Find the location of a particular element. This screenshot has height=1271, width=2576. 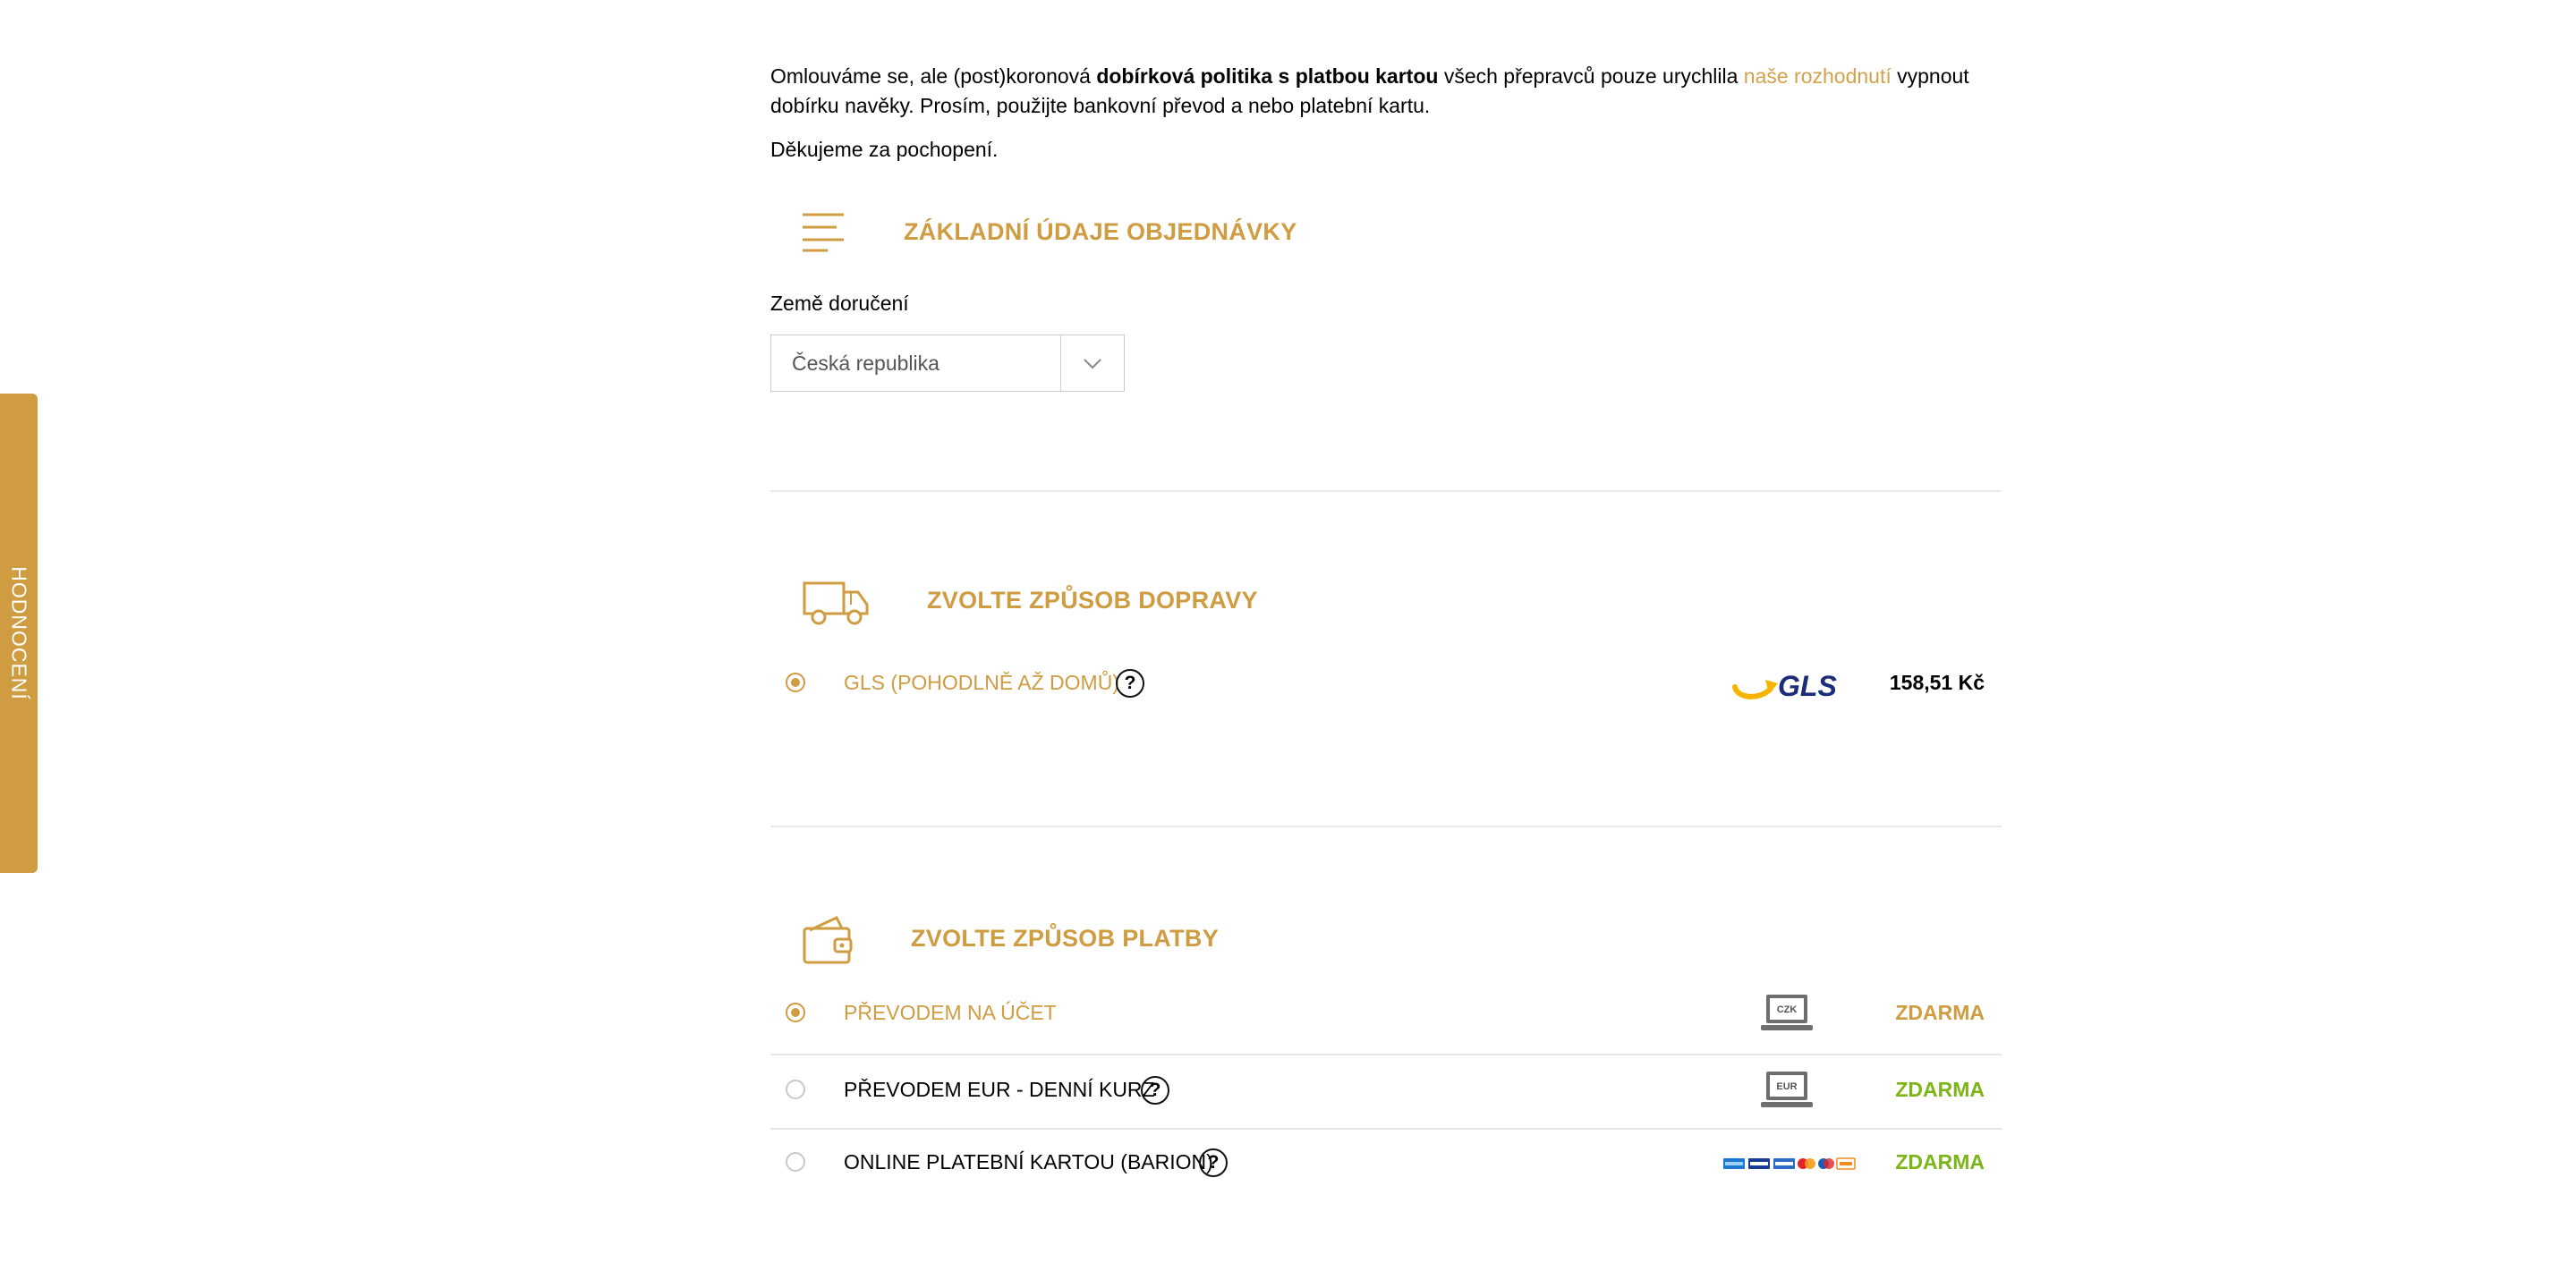

laptop-czk-icon: CZK is located at coordinates (1787, 1012).